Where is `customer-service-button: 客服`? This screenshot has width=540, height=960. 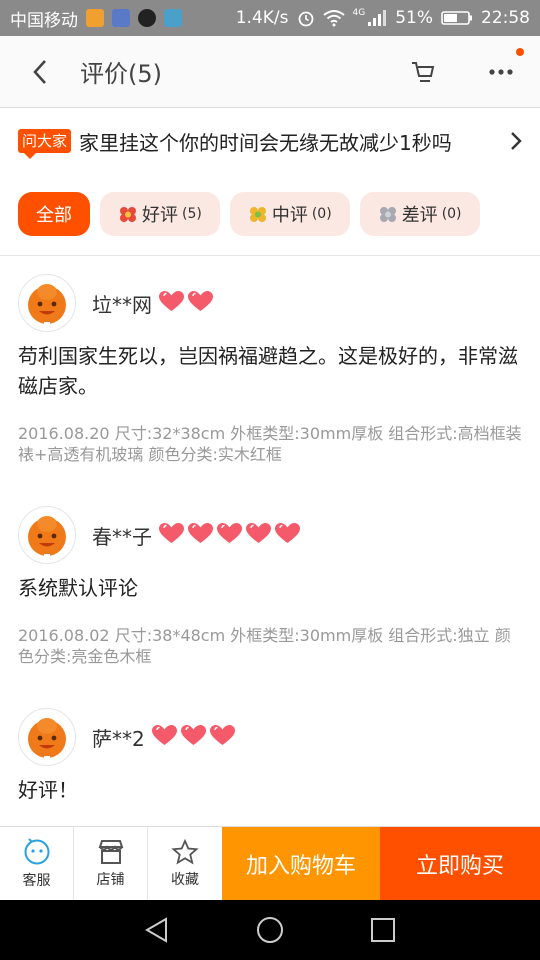 customer-service-button: 客服 is located at coordinates (37, 863).